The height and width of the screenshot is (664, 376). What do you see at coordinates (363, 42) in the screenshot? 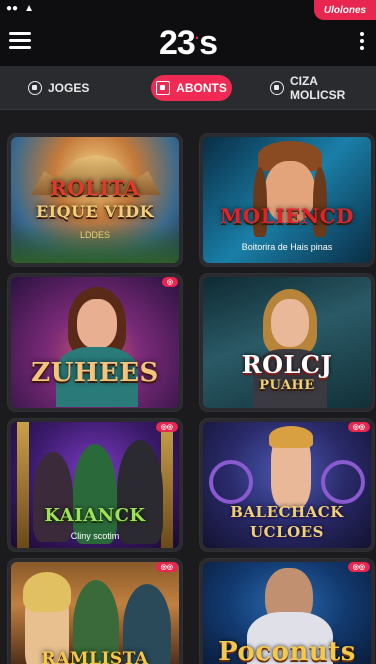
I see `more-options-icon` at bounding box center [363, 42].